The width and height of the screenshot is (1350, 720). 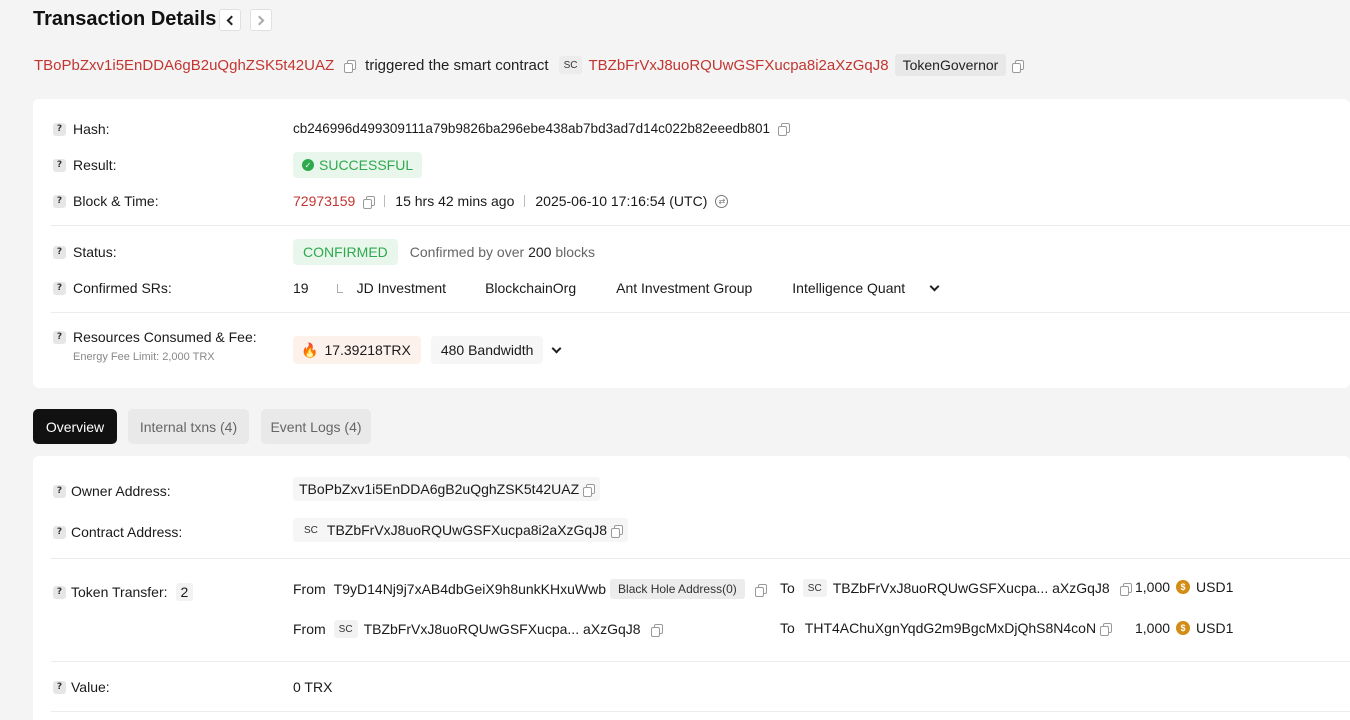 What do you see at coordinates (439, 489) in the screenshot?
I see `owner-address-link: TBoPbZxv1i5EnDDA6gB2uQghZSK5t42UAZ` at bounding box center [439, 489].